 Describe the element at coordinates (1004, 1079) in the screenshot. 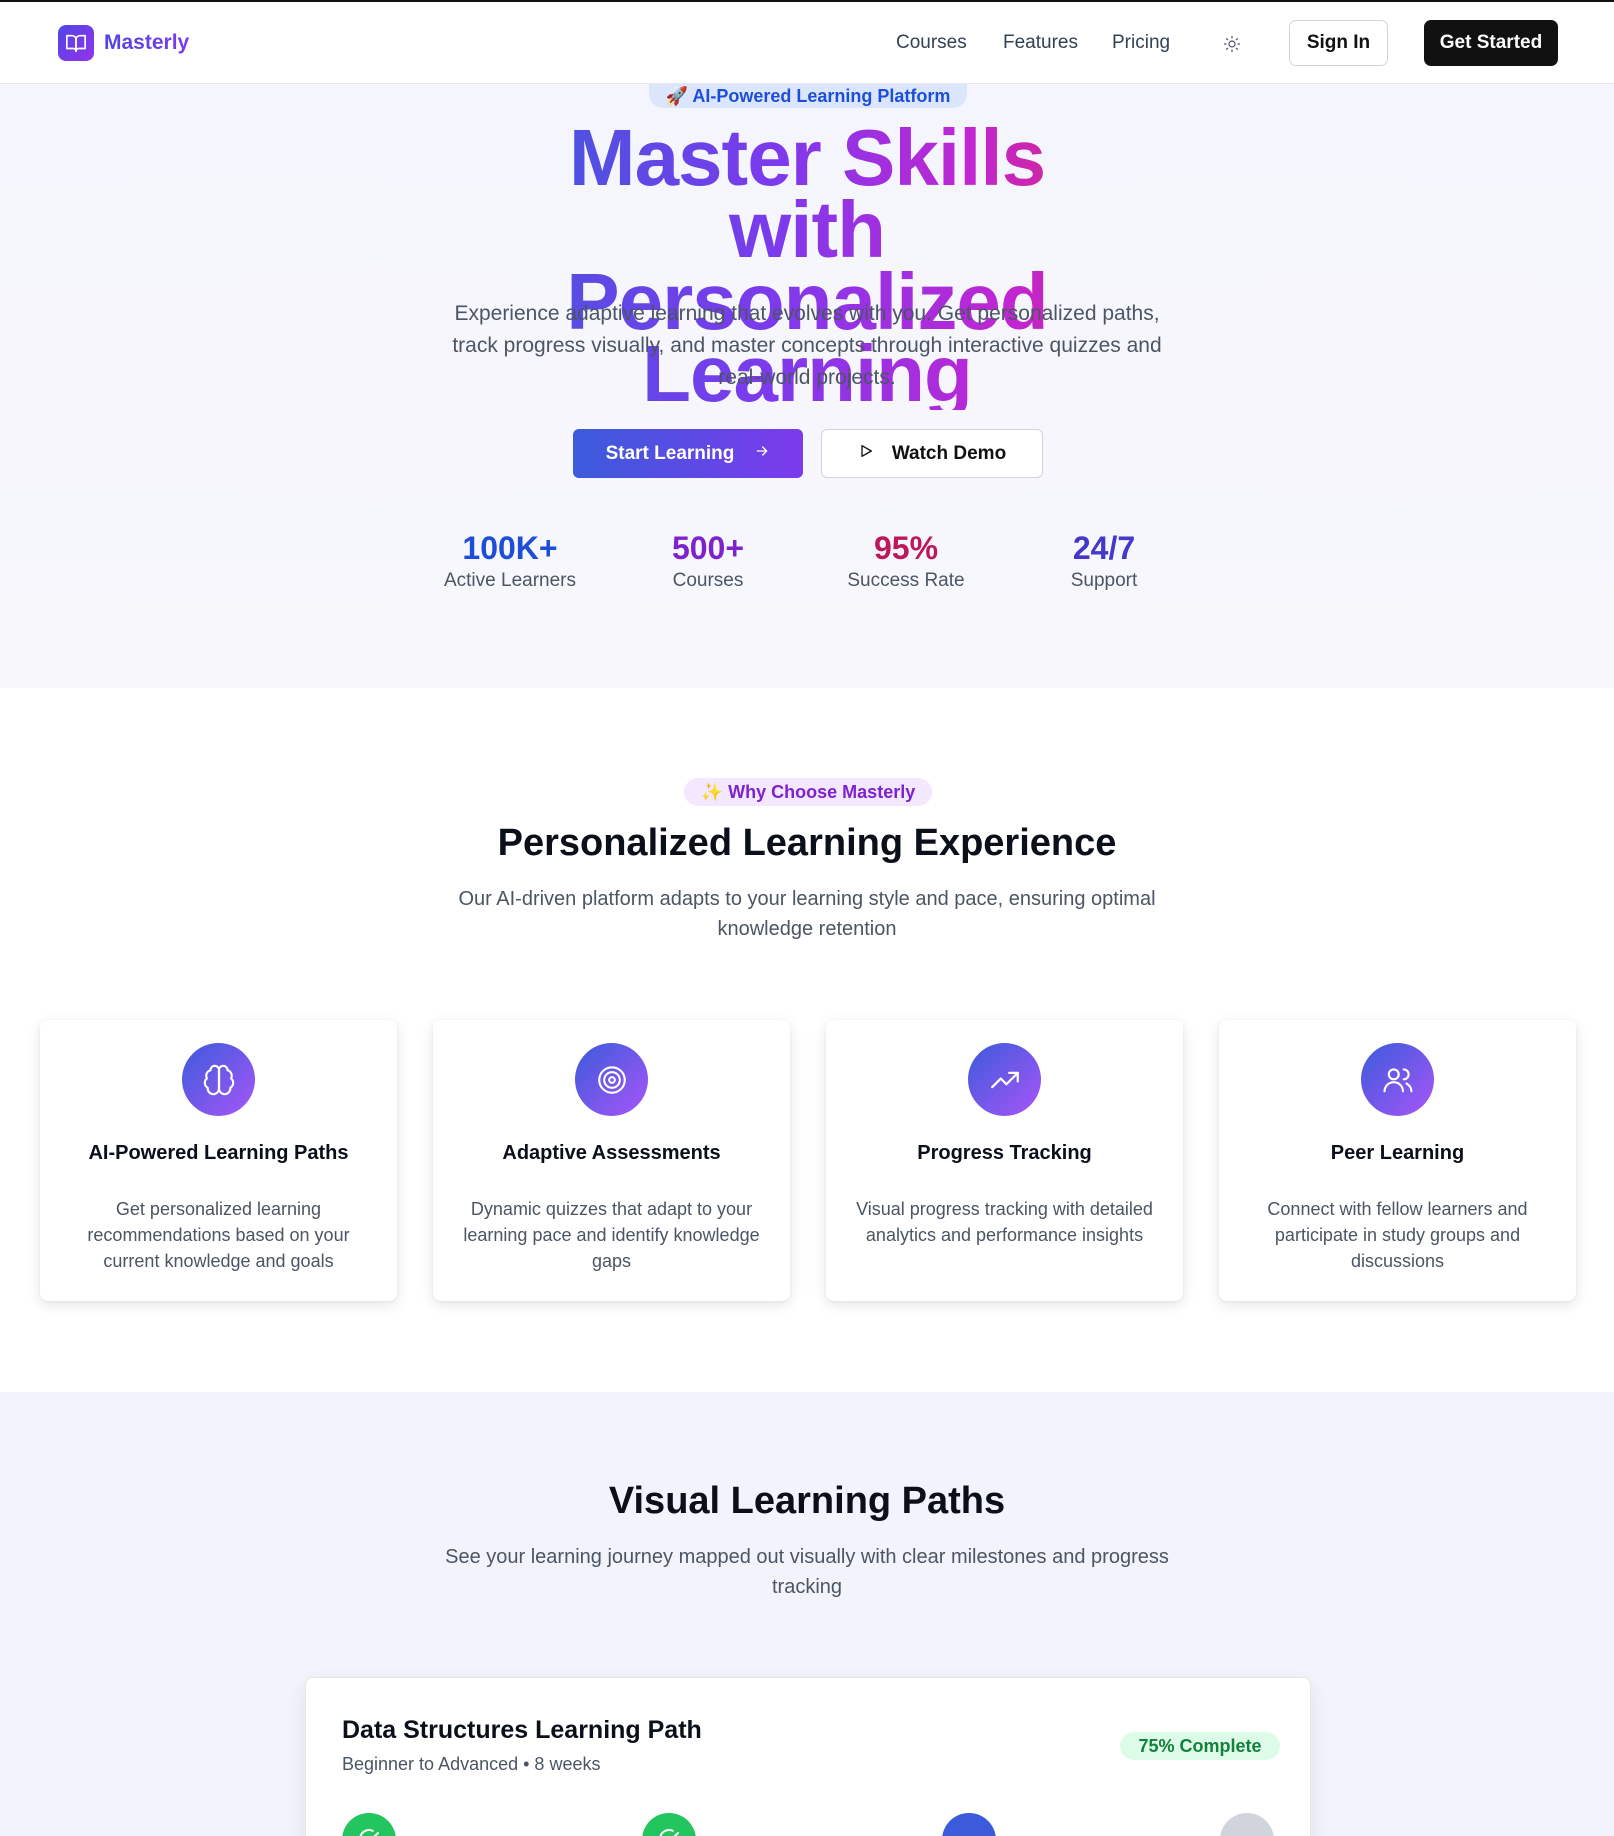

I see `trending-up-icon` at that location.